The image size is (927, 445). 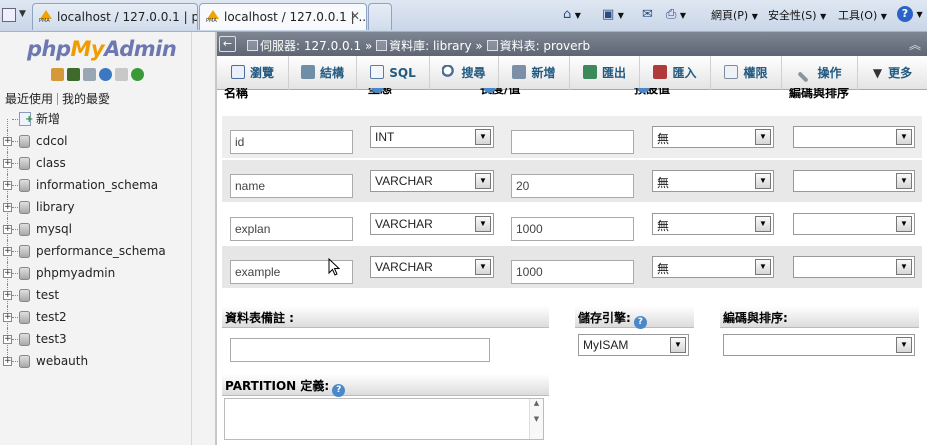 I want to click on database-name: library, so click(x=55, y=207).